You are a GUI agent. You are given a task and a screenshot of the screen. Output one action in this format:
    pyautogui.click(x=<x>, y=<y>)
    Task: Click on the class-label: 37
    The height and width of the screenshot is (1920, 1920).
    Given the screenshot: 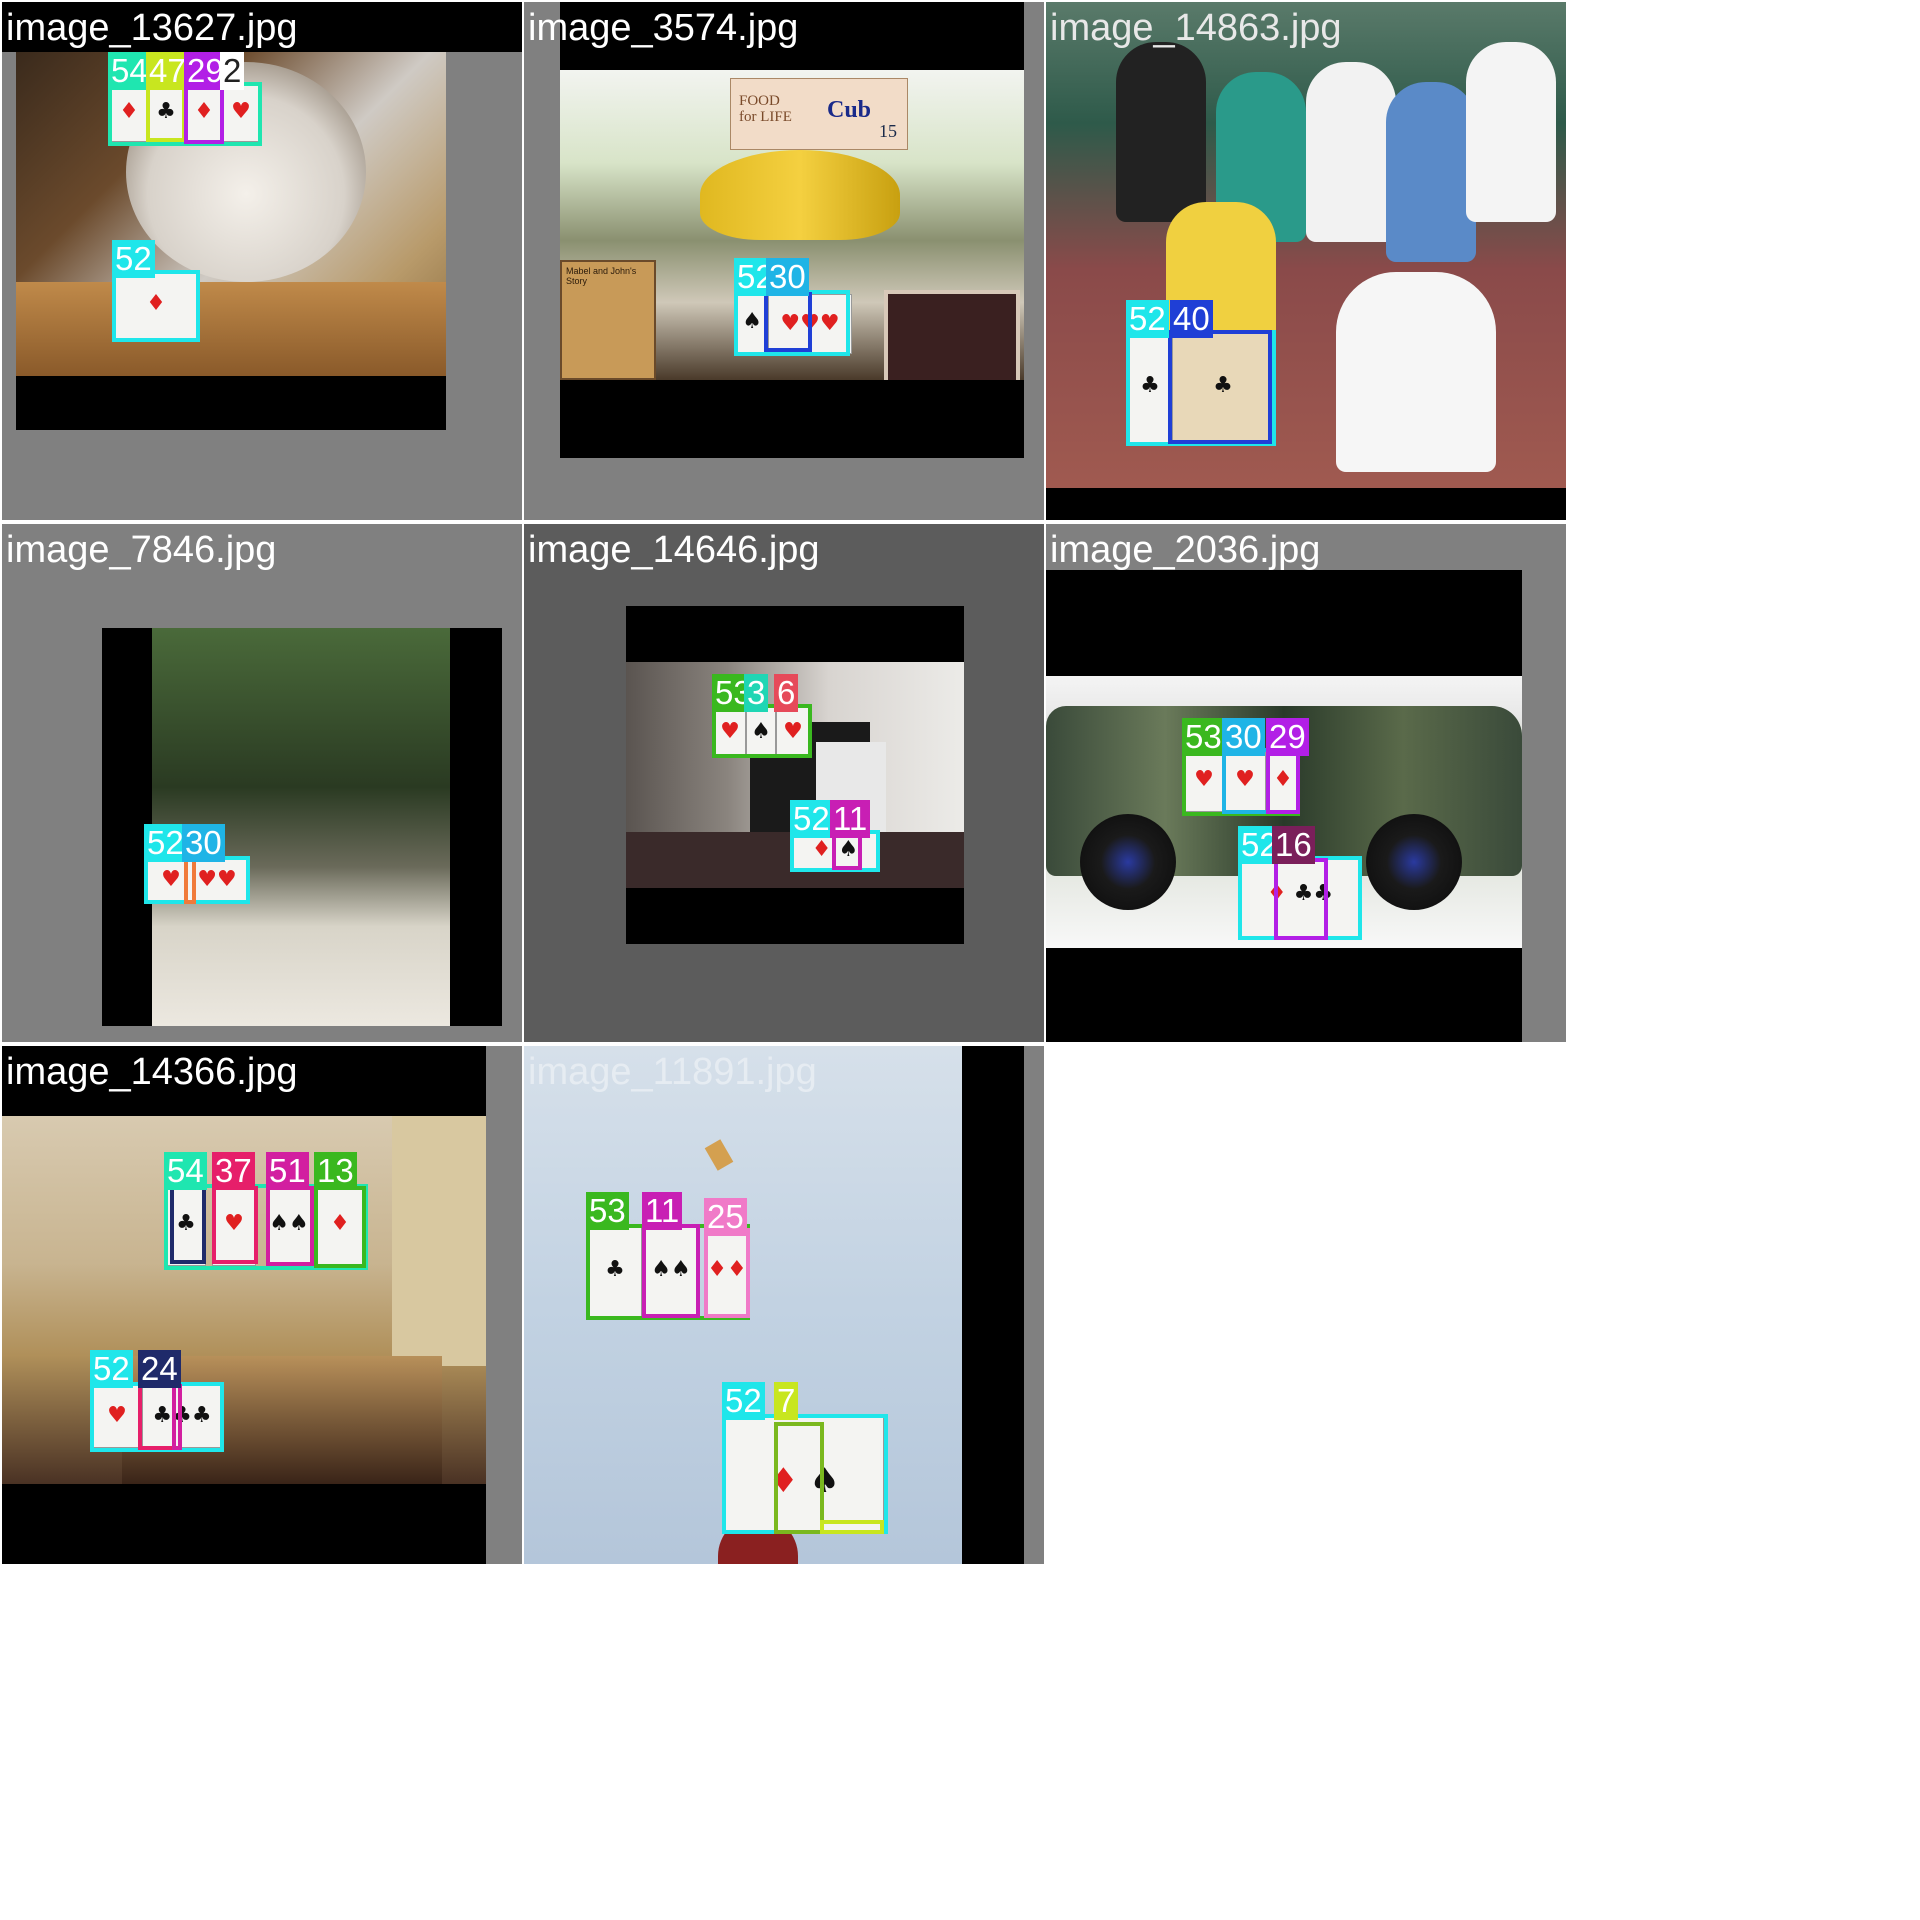 What is the action you would take?
    pyautogui.click(x=233, y=1171)
    